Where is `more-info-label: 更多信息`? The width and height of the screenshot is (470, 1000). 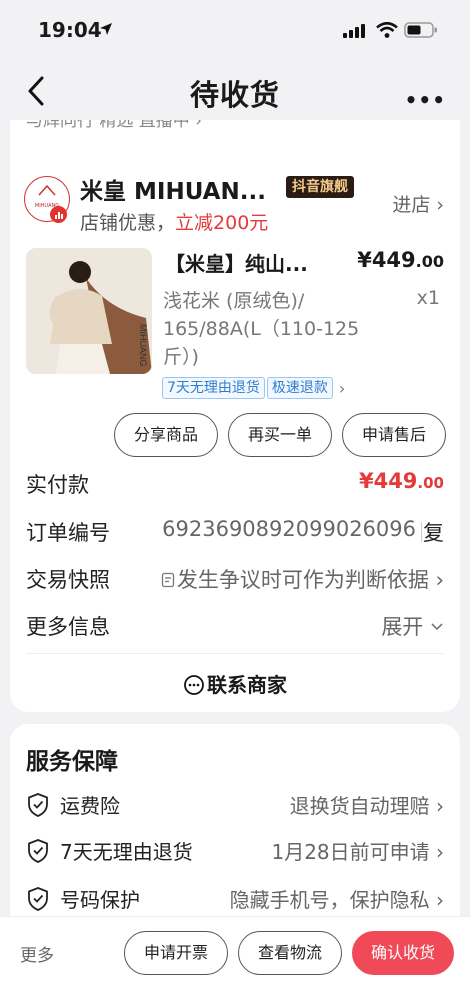 more-info-label: 更多信息 is located at coordinates (68, 627).